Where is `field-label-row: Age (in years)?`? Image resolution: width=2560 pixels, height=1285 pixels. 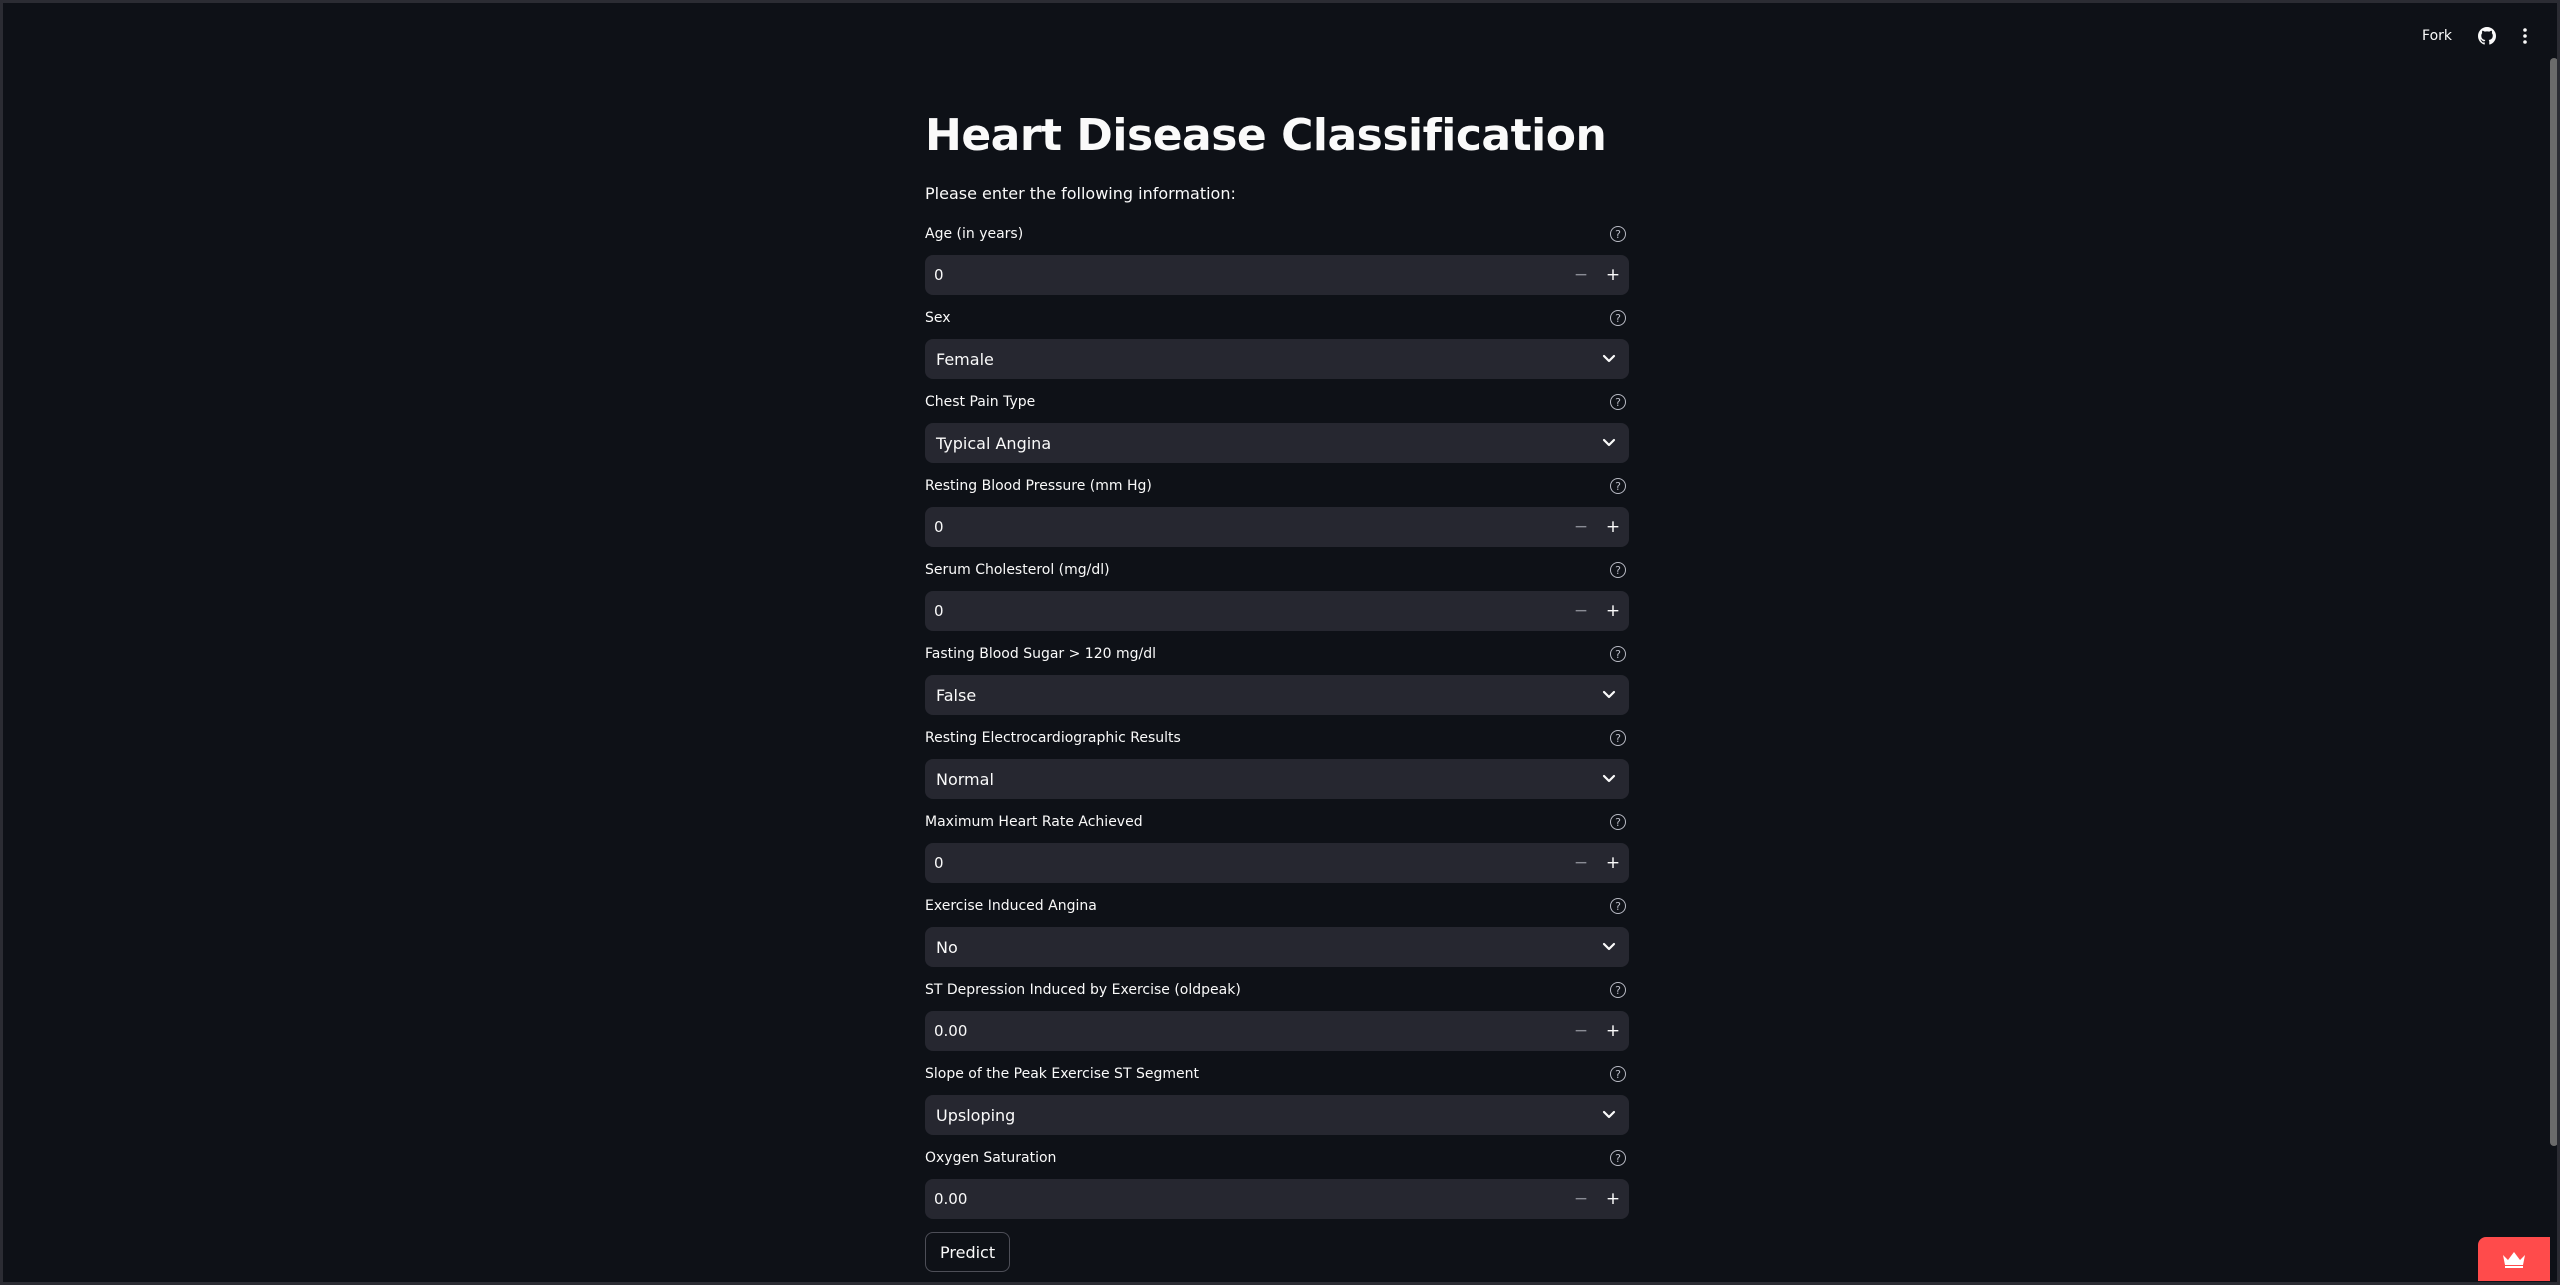
field-label-row: Age (in years)? is located at coordinates (1277, 234).